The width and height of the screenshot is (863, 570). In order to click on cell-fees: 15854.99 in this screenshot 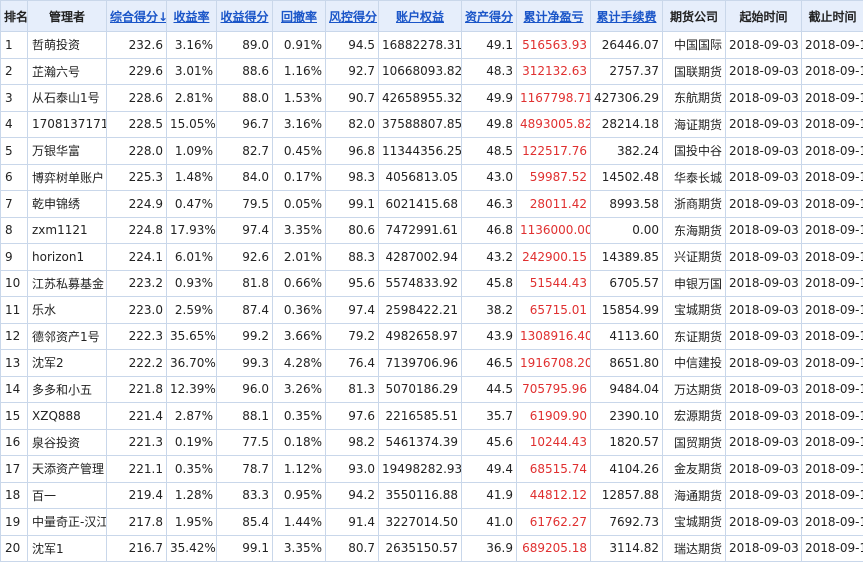, I will do `click(626, 310)`.